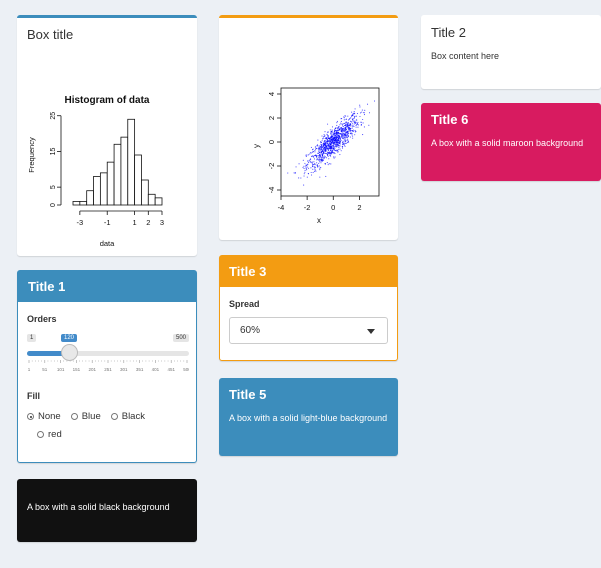 The height and width of the screenshot is (568, 601). I want to click on y-axis-label: y, so click(256, 146).